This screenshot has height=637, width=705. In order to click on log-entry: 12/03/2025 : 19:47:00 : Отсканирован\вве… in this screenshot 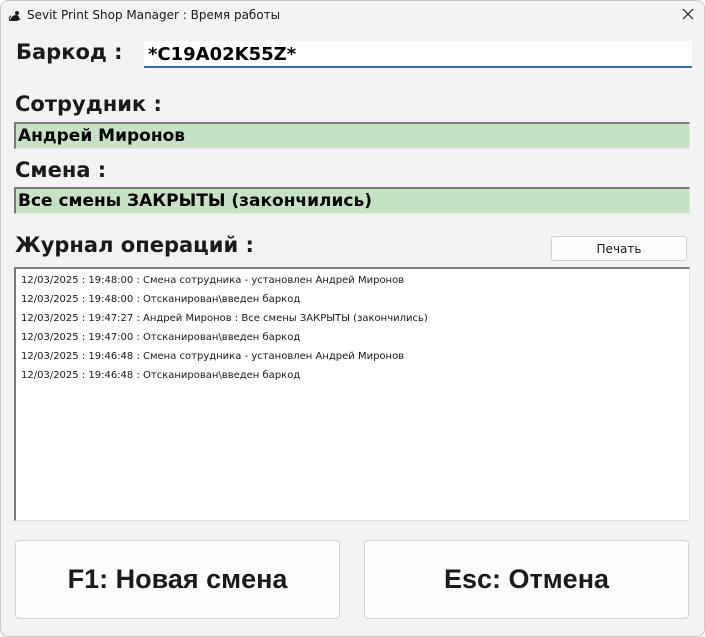, I will do `click(352, 337)`.